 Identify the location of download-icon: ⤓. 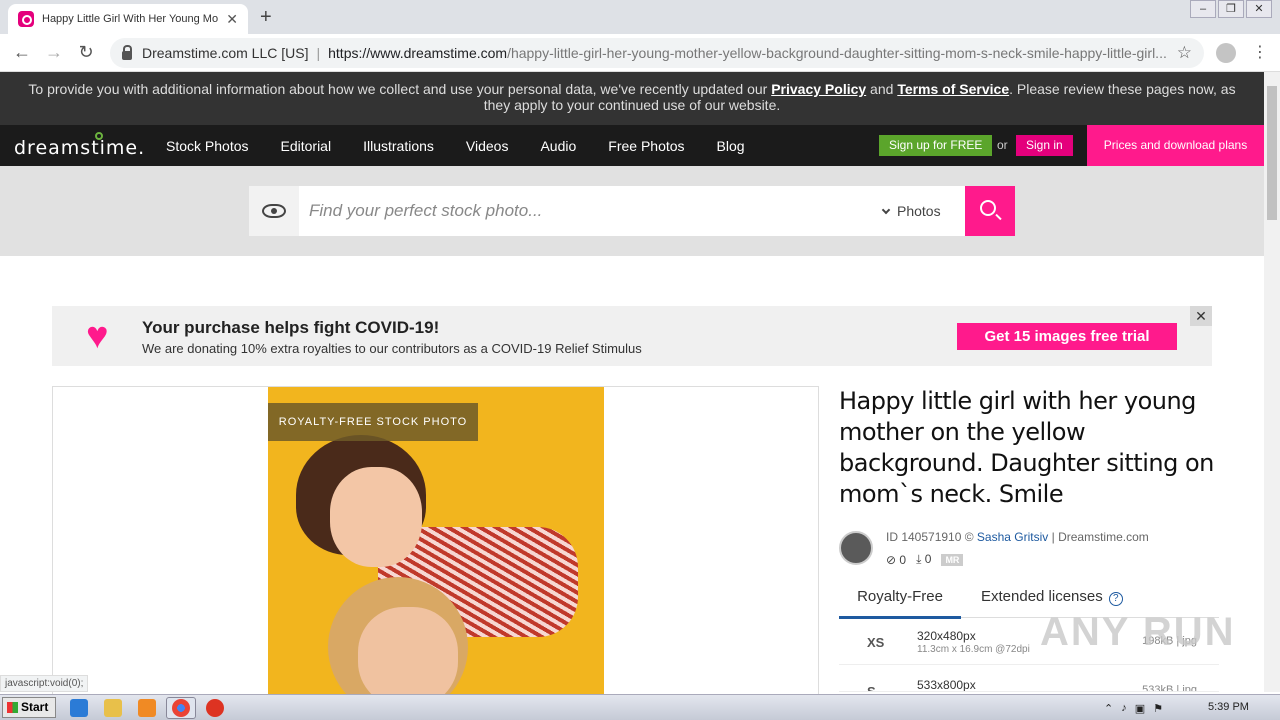
(919, 559).